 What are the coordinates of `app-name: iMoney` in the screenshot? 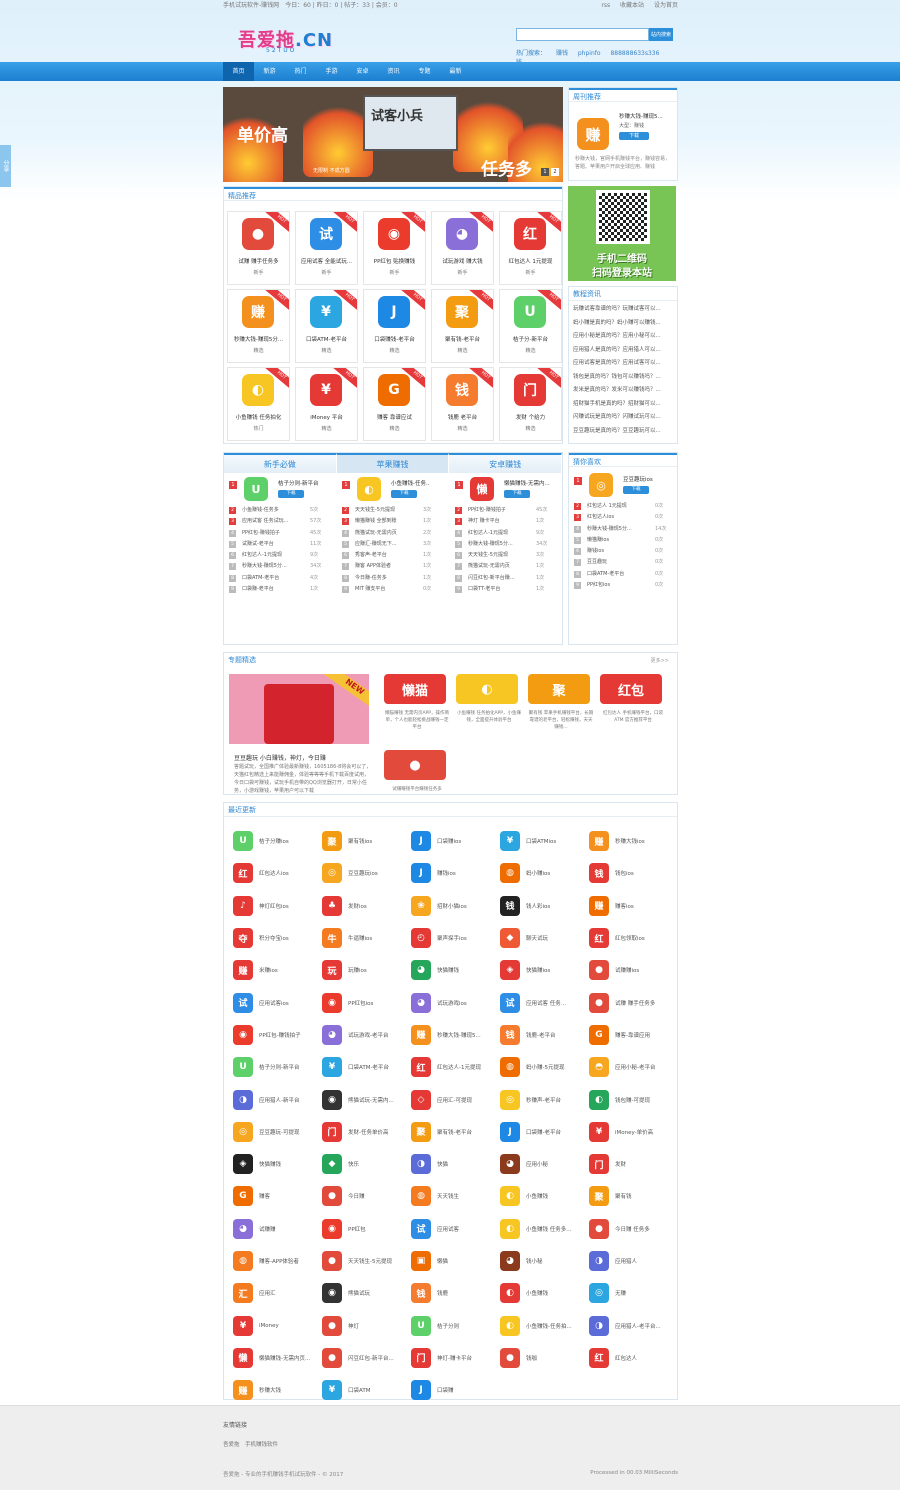 It's located at (288, 1326).